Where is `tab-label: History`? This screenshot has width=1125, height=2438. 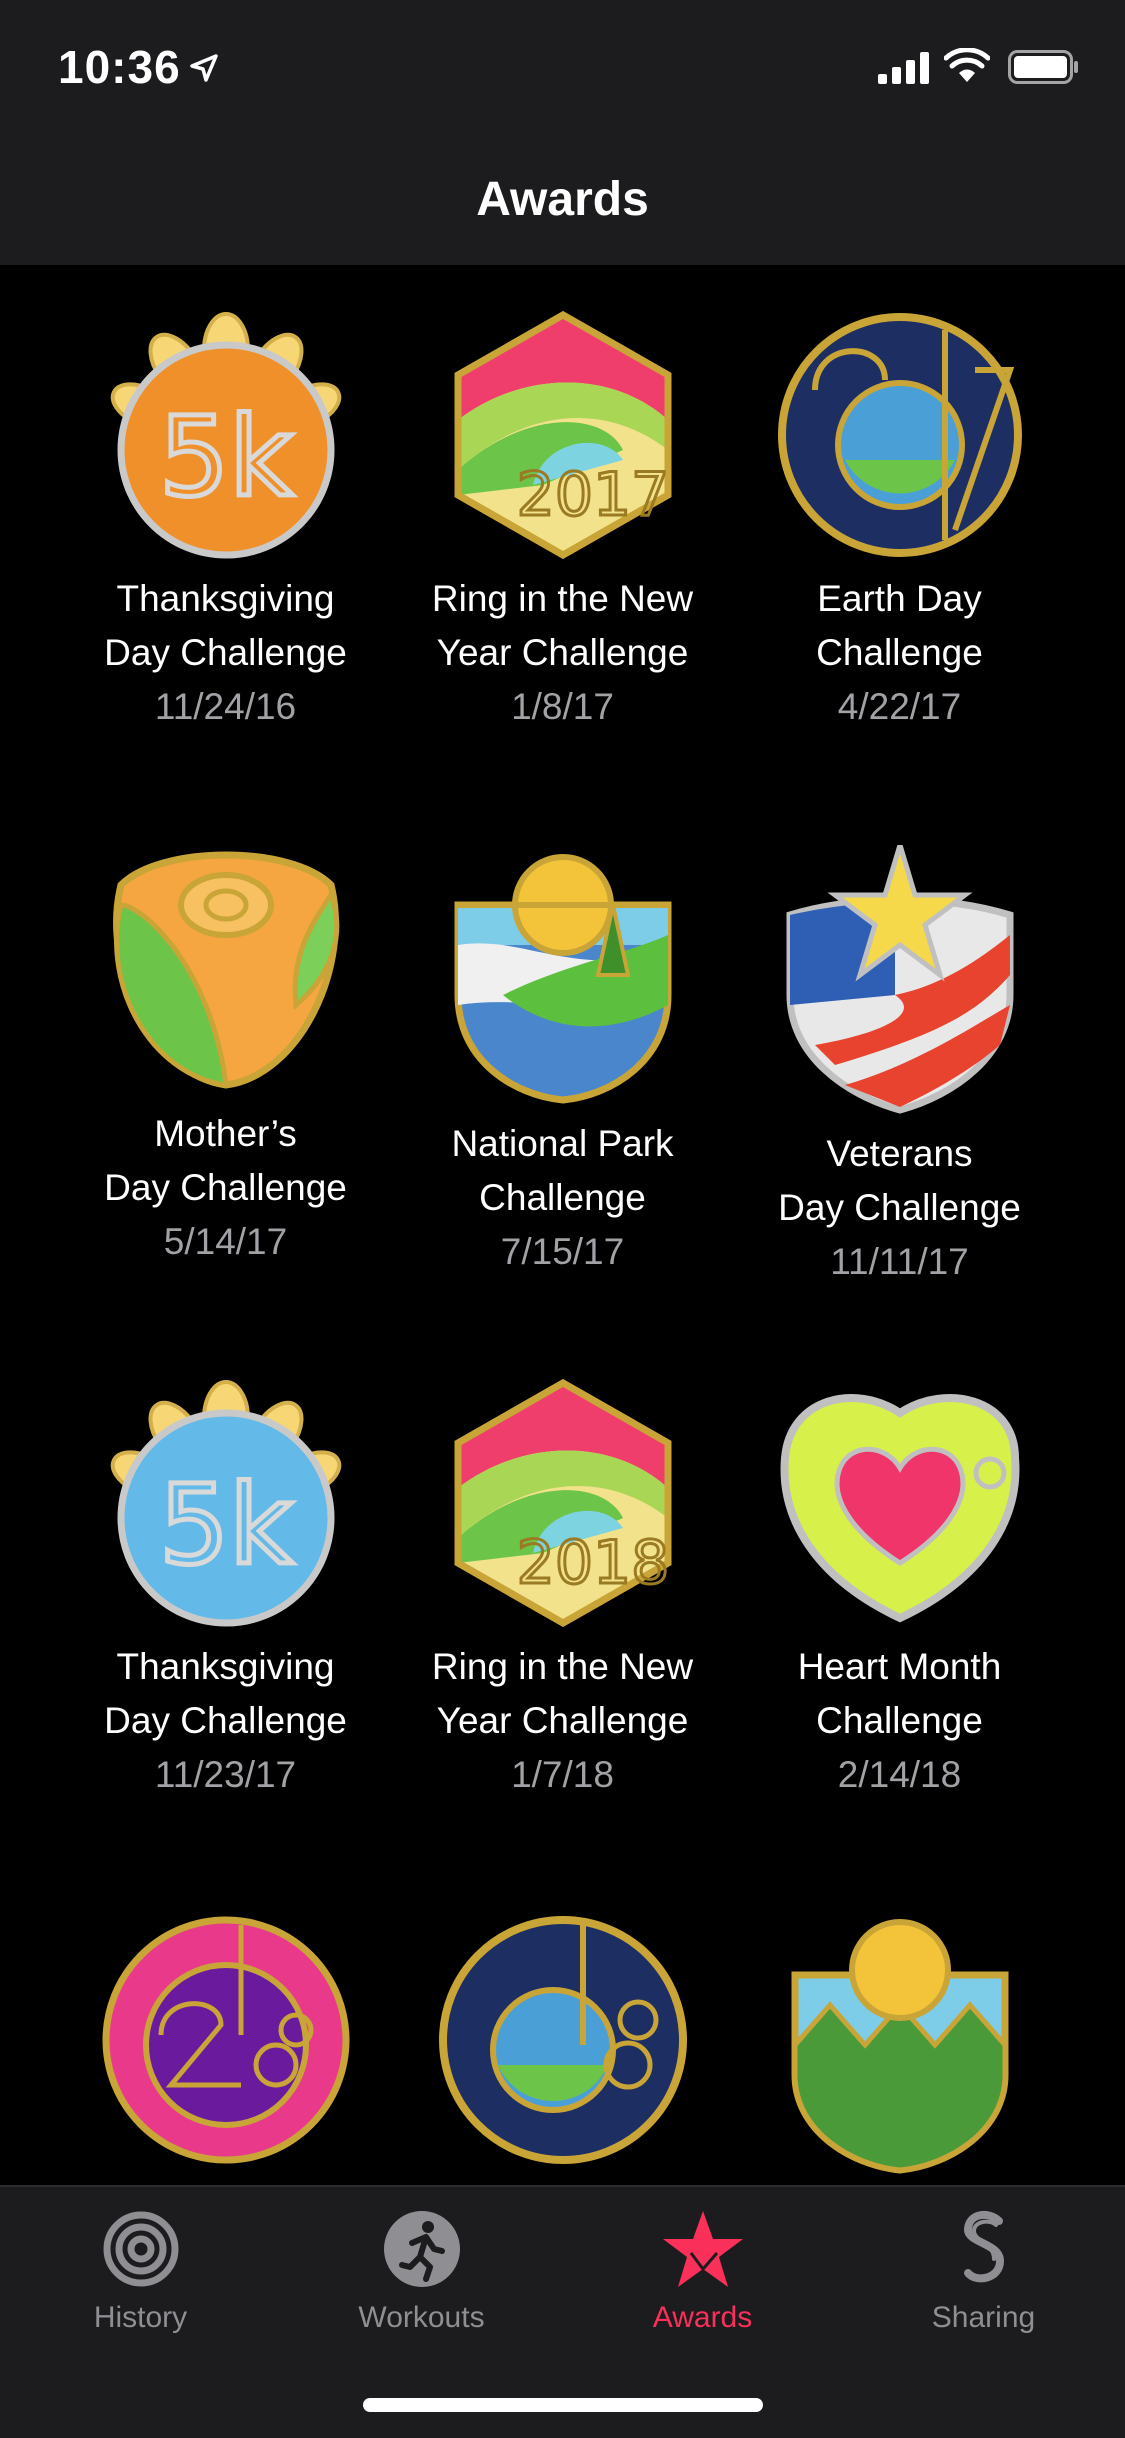 tab-label: History is located at coordinates (140, 2317).